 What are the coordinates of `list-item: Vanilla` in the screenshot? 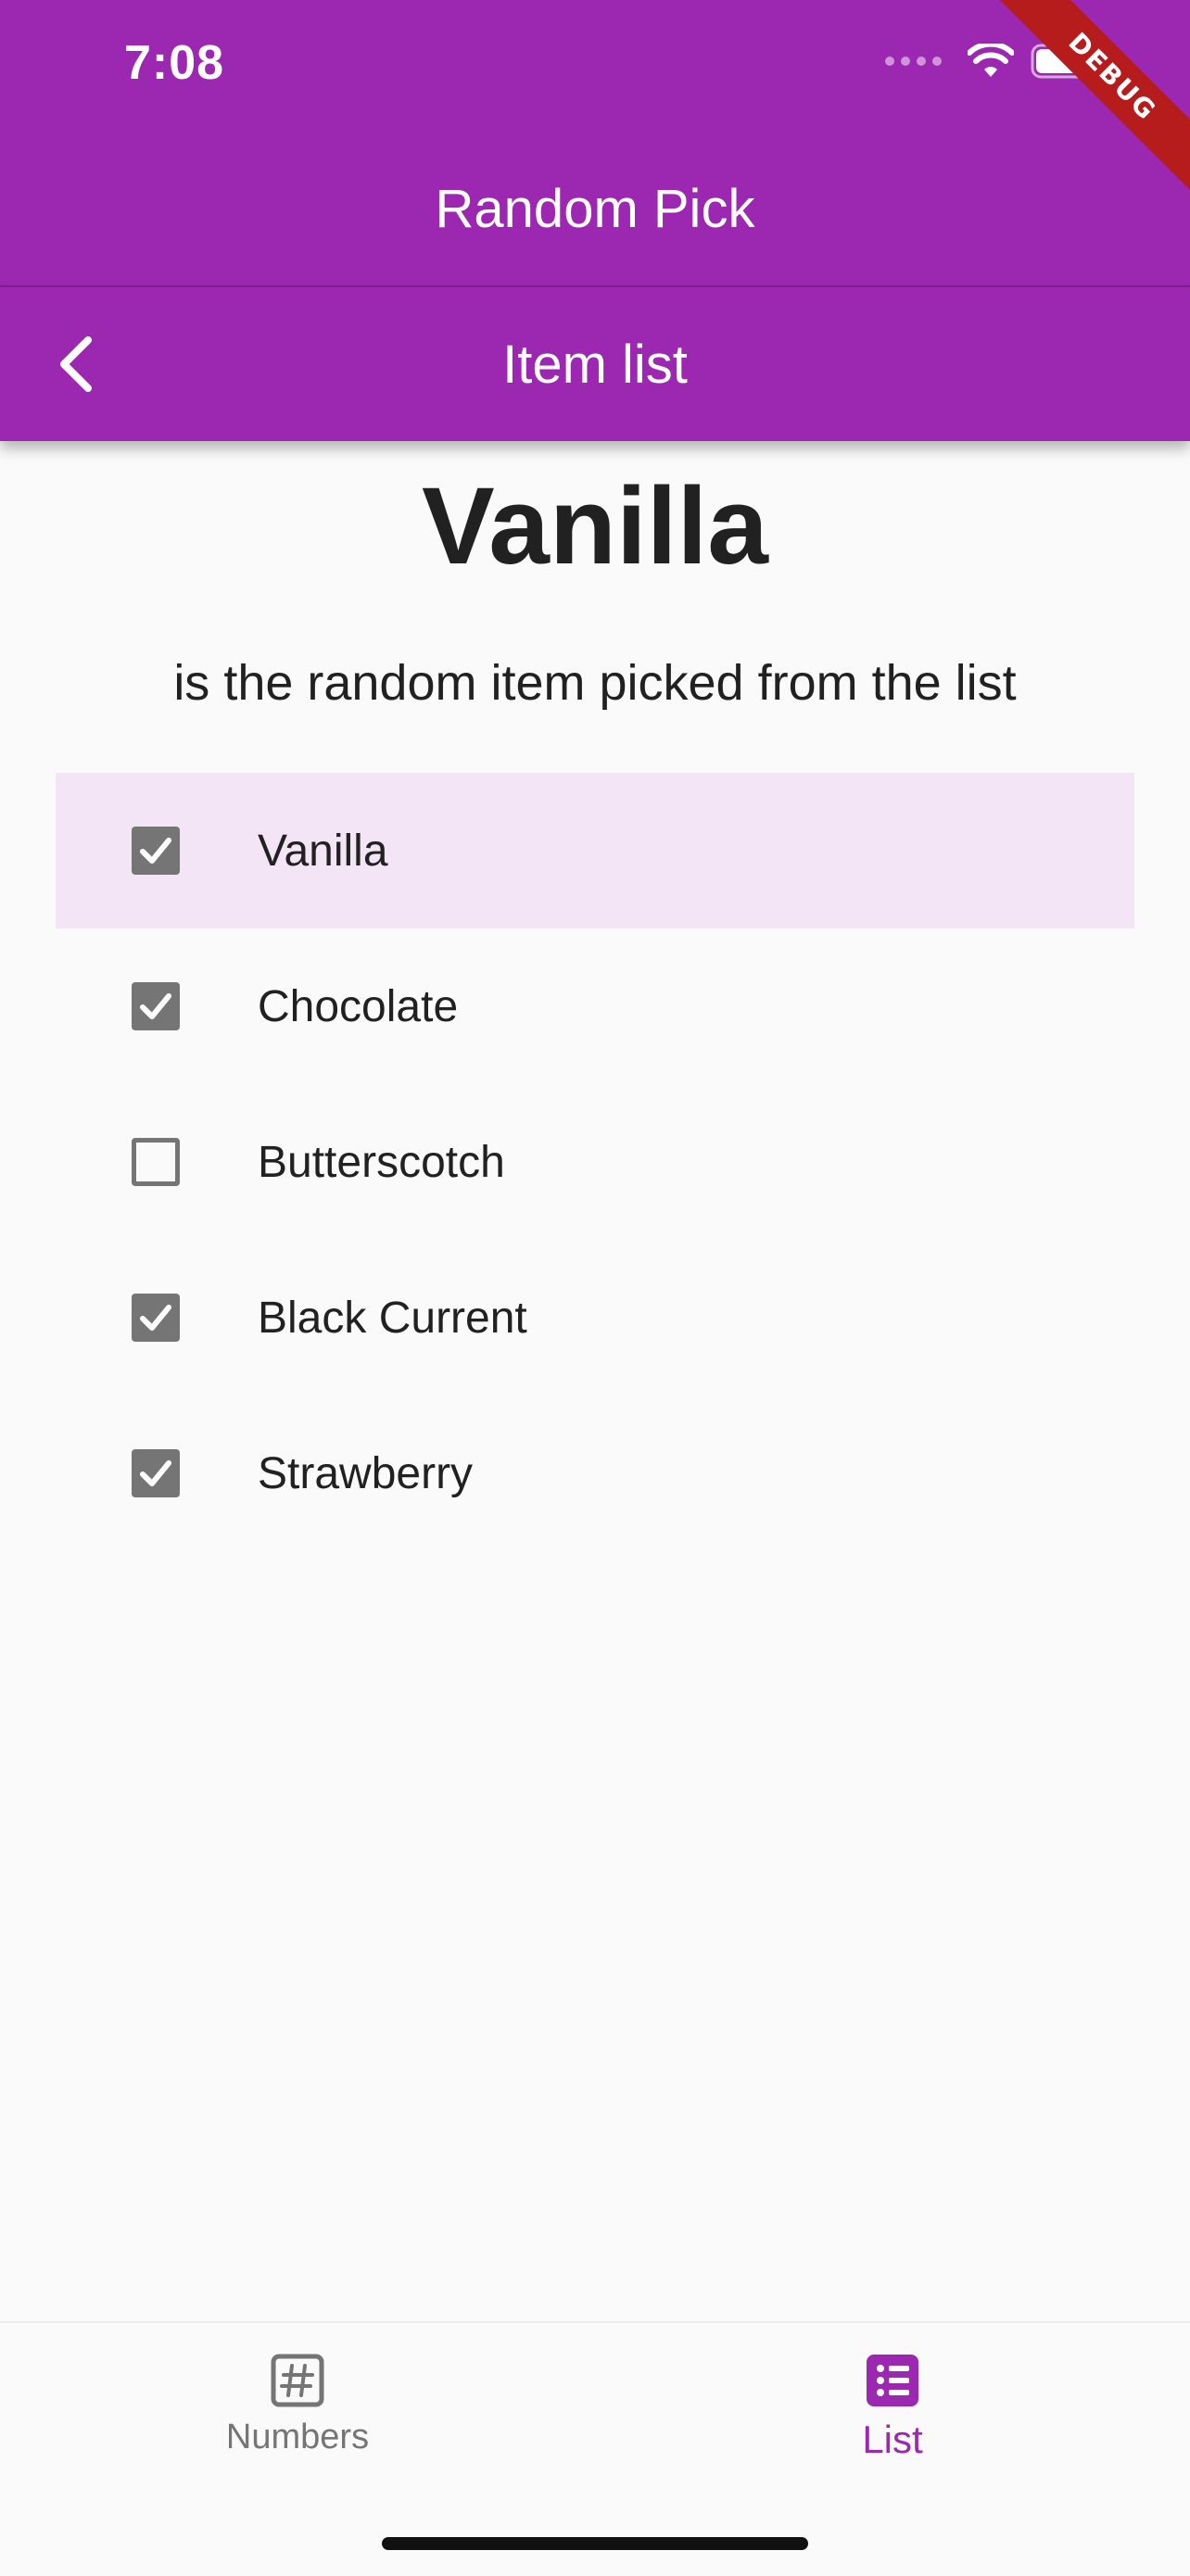 It's located at (595, 850).